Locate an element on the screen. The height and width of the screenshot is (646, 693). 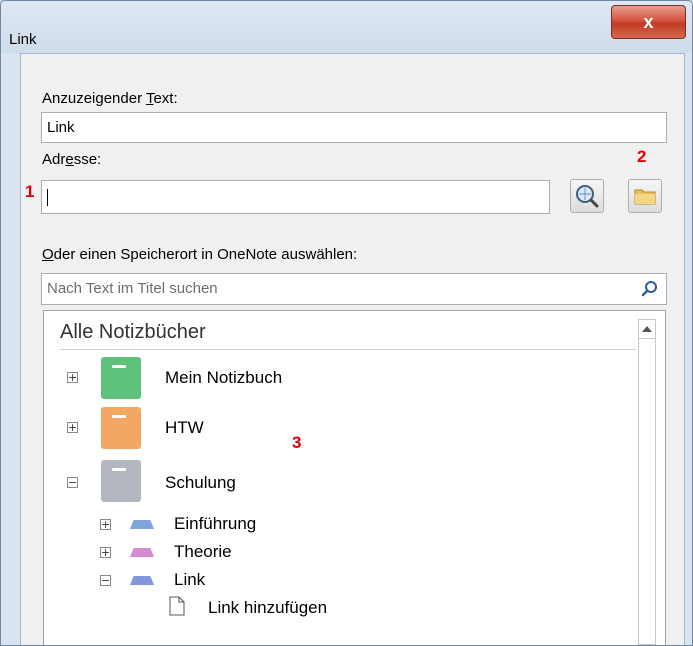
tree-item-label: Link hinzufügen is located at coordinates (268, 607).